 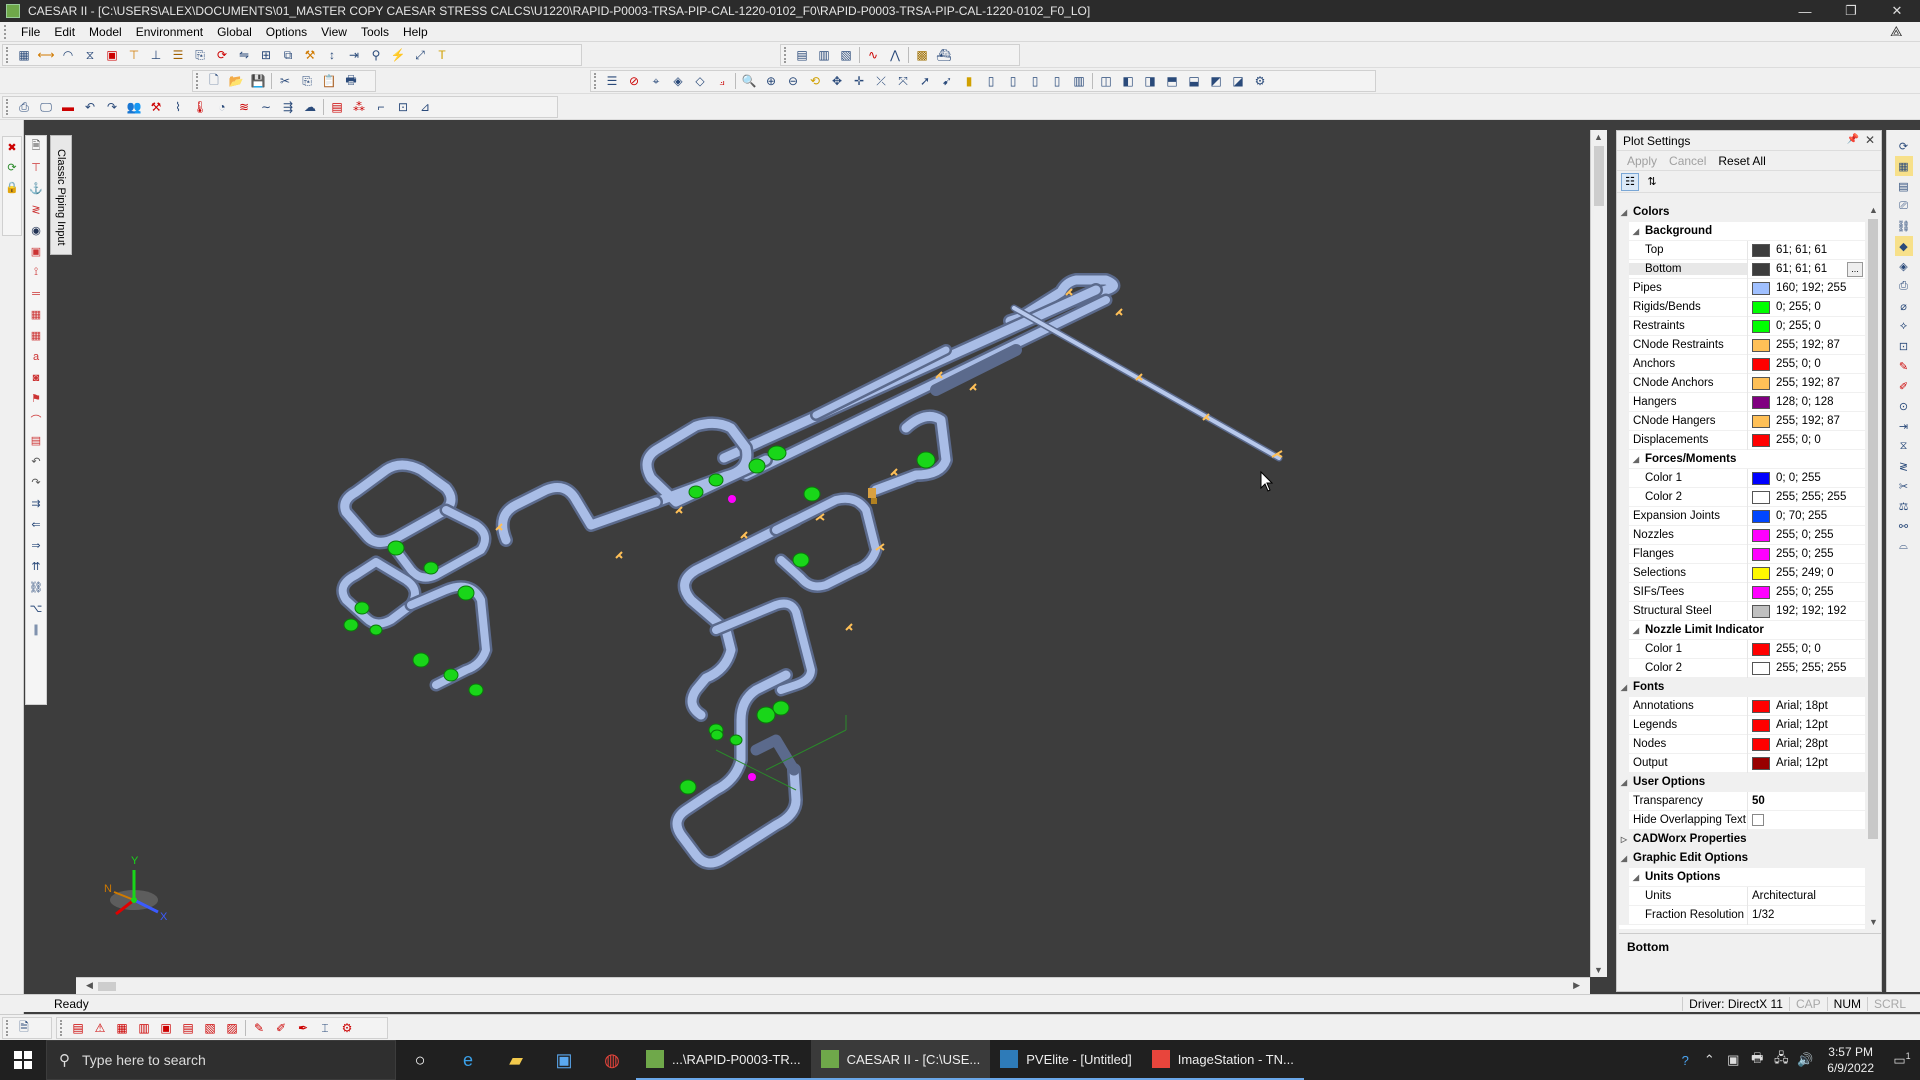 What do you see at coordinates (1904, 266) in the screenshot?
I see `node-tag-icon: ◈` at bounding box center [1904, 266].